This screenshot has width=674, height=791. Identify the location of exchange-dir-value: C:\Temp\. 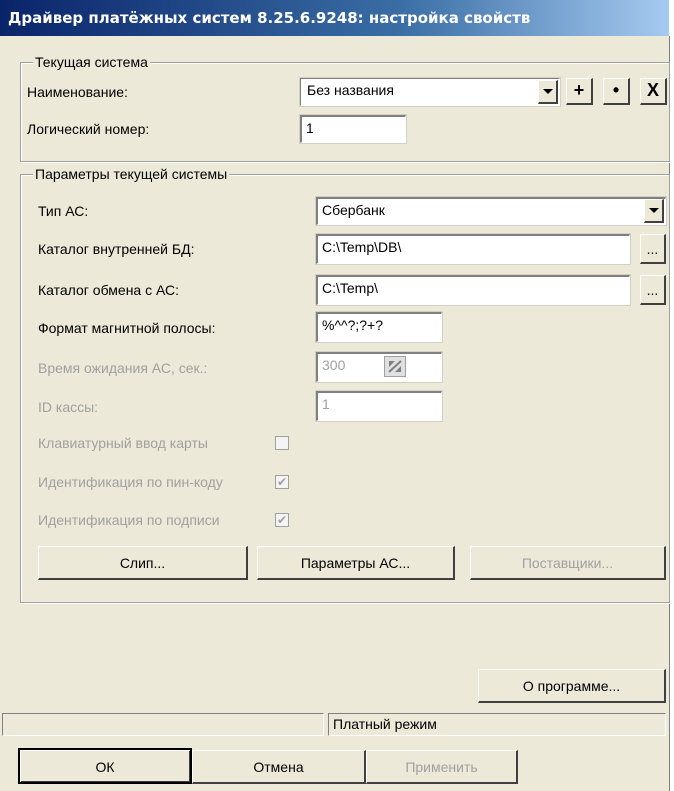
(350, 288).